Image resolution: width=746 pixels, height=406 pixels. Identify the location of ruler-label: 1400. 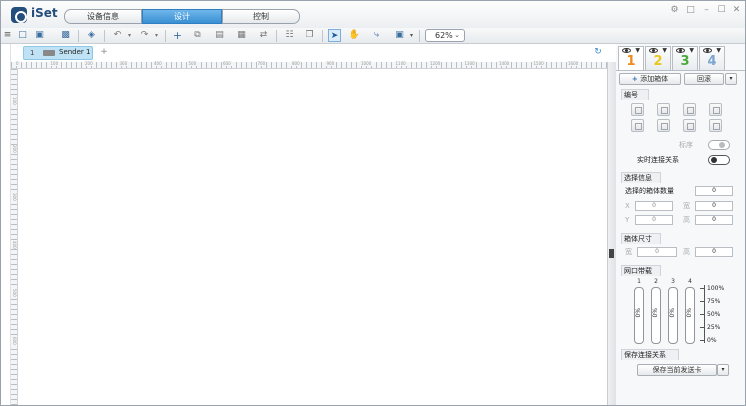
(504, 63).